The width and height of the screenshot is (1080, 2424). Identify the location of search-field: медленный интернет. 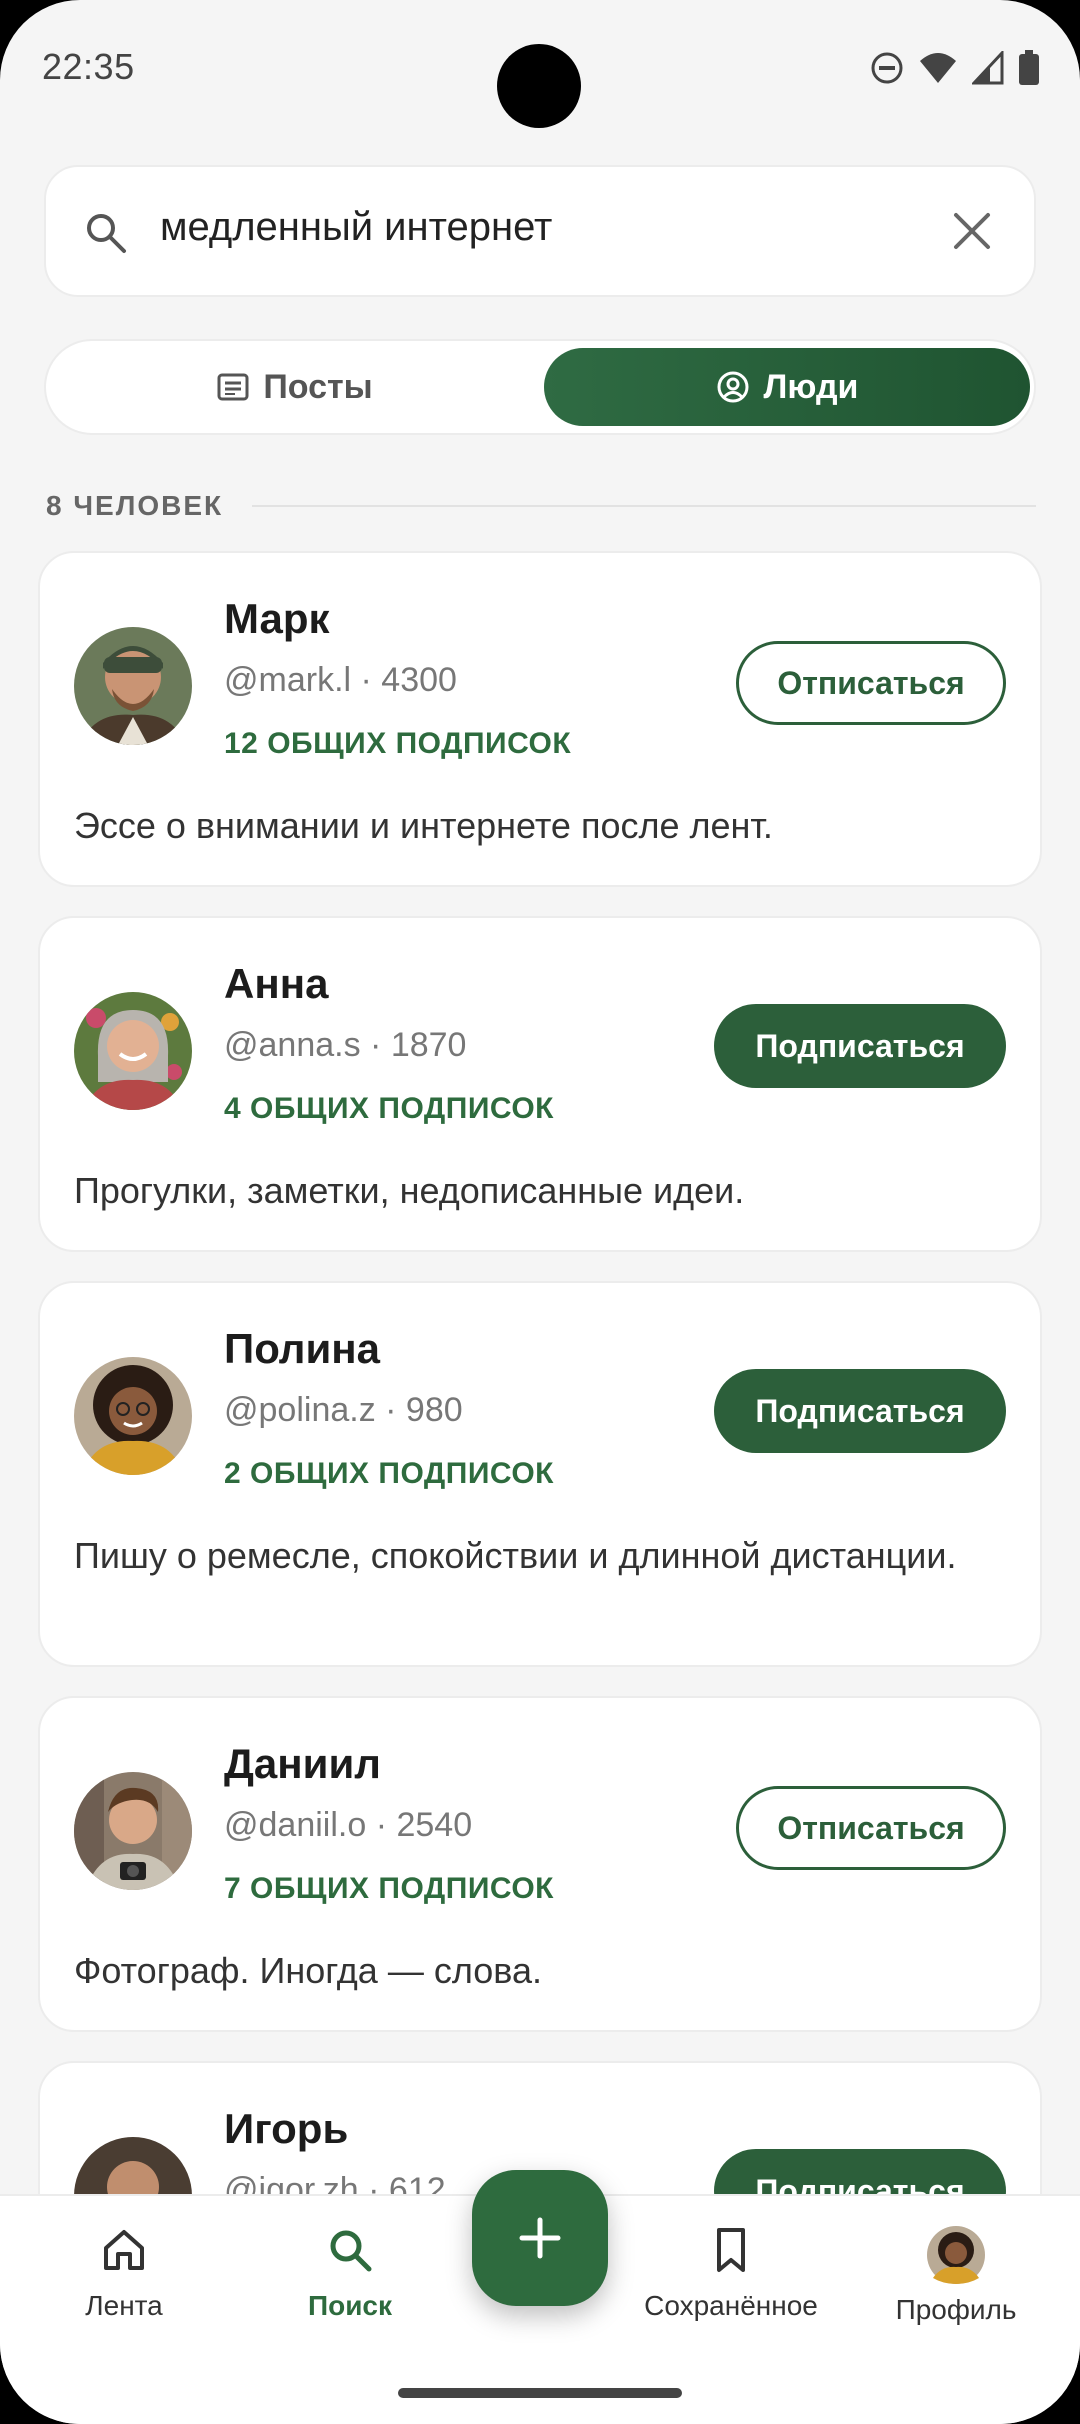
(540, 231).